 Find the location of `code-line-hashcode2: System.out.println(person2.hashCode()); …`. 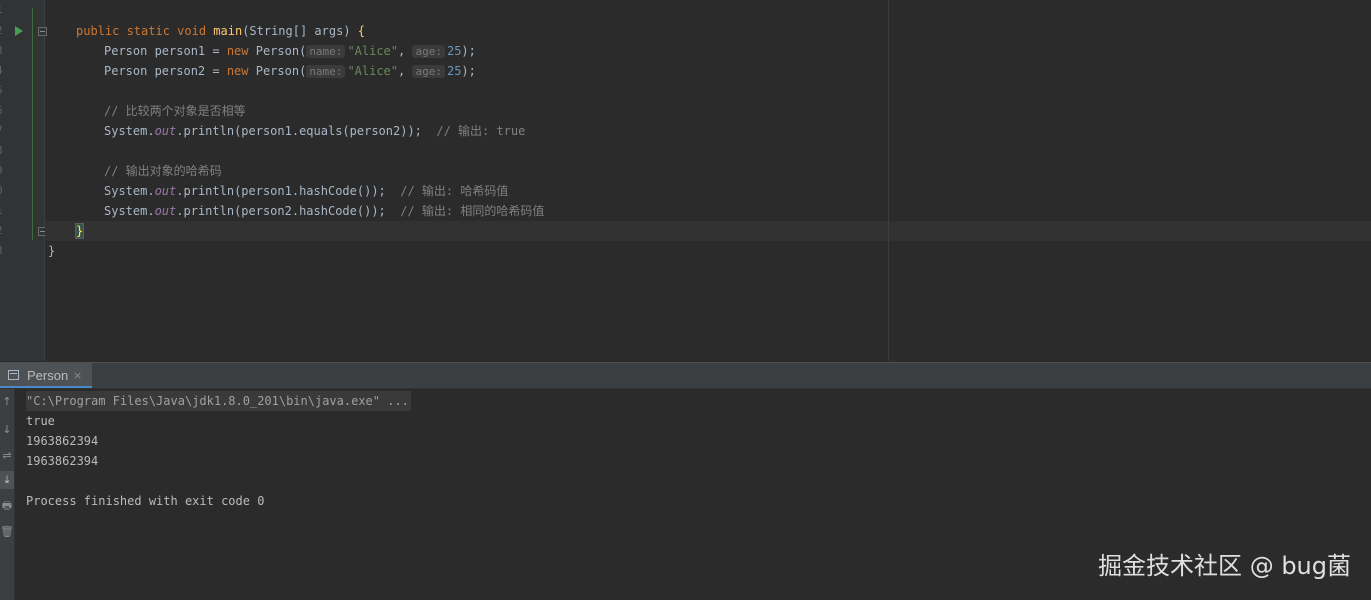

code-line-hashcode2: System.out.println(person2.hashCode()); … is located at coordinates (324, 211).